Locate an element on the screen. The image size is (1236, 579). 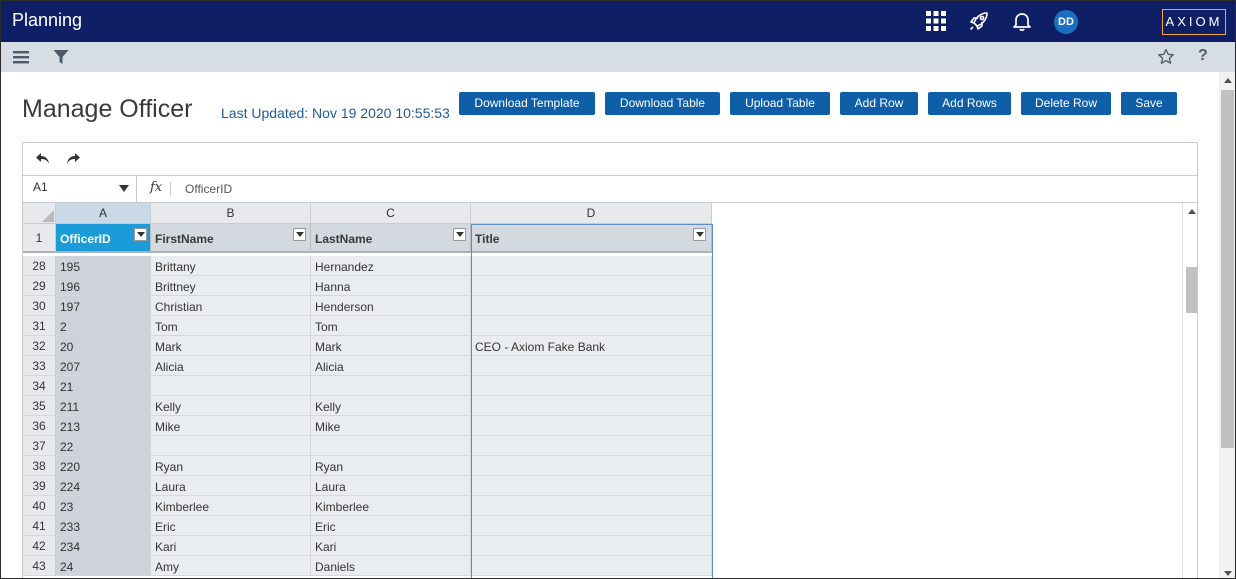
star-icon is located at coordinates (1166, 57).